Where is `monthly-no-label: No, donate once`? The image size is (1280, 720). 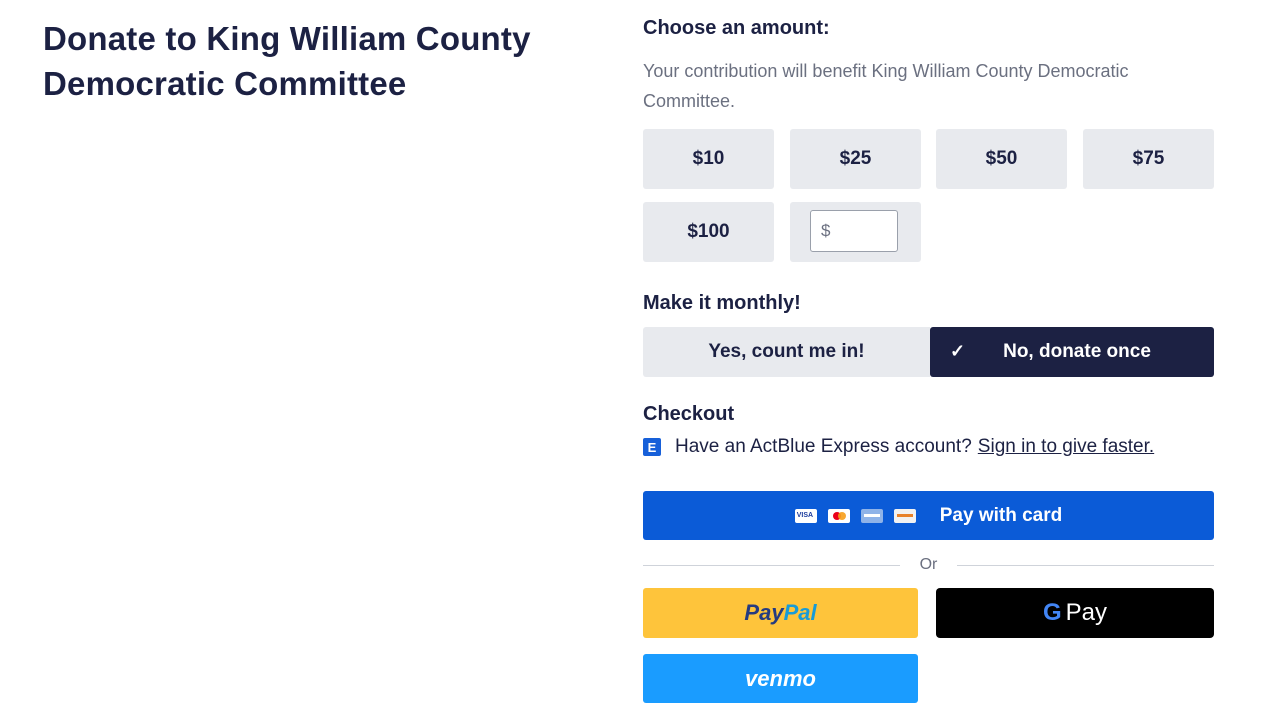 monthly-no-label: No, donate once is located at coordinates (1077, 351).